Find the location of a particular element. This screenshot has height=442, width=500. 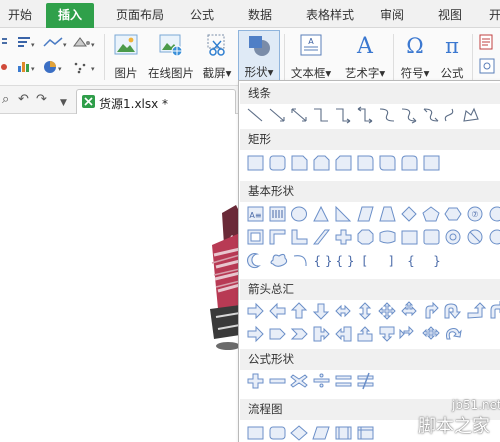

tab-formulas: 公式 is located at coordinates (202, 15).